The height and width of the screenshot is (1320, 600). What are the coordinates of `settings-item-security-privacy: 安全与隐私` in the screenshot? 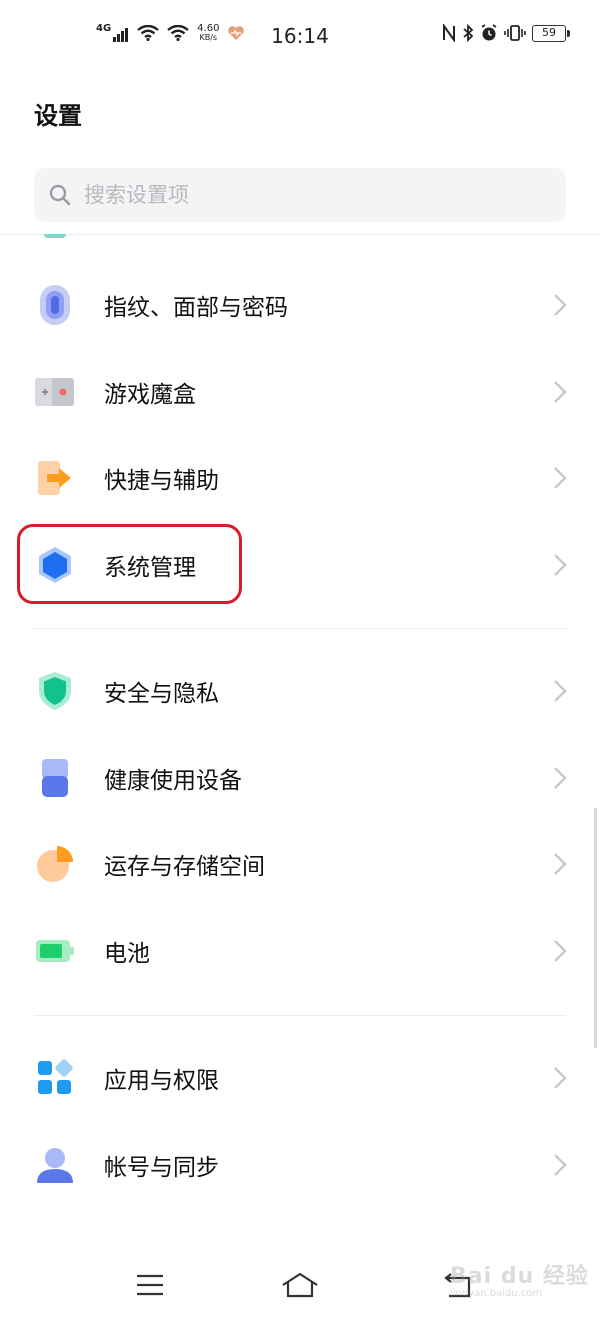 It's located at (300, 691).